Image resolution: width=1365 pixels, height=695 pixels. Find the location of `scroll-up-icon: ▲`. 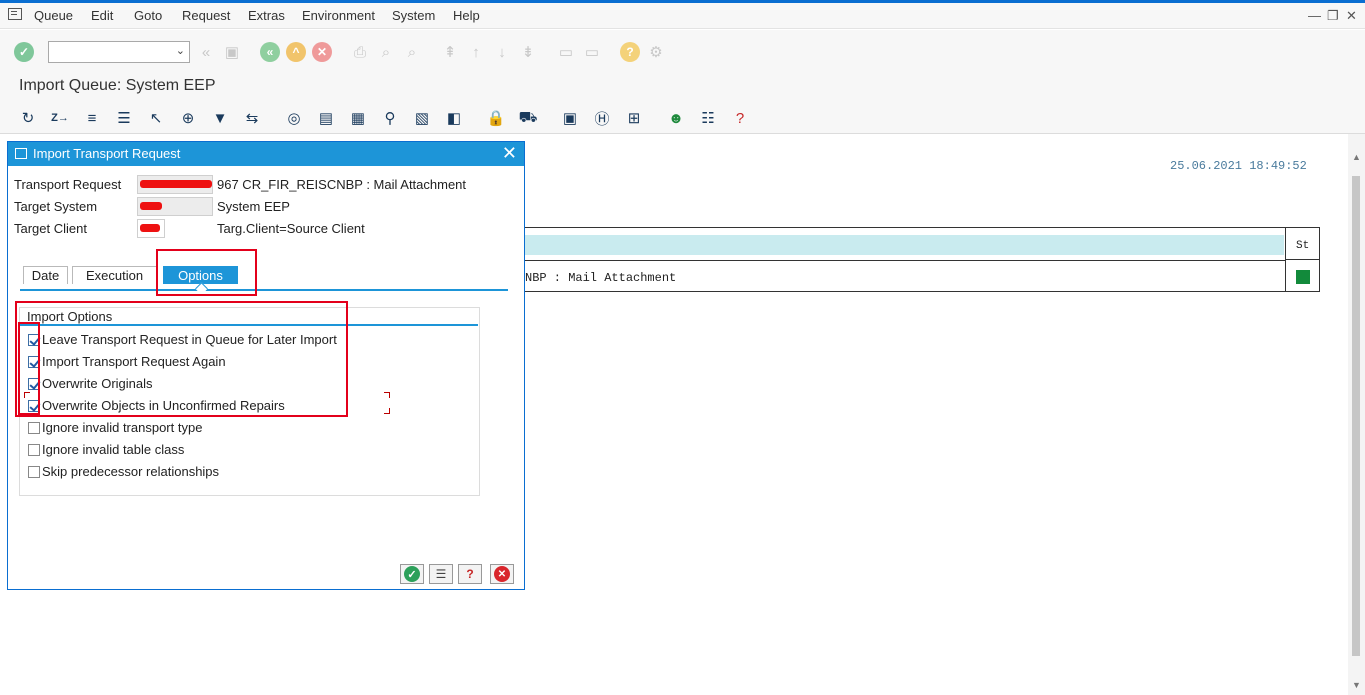

scroll-up-icon: ▲ is located at coordinates (1356, 157).